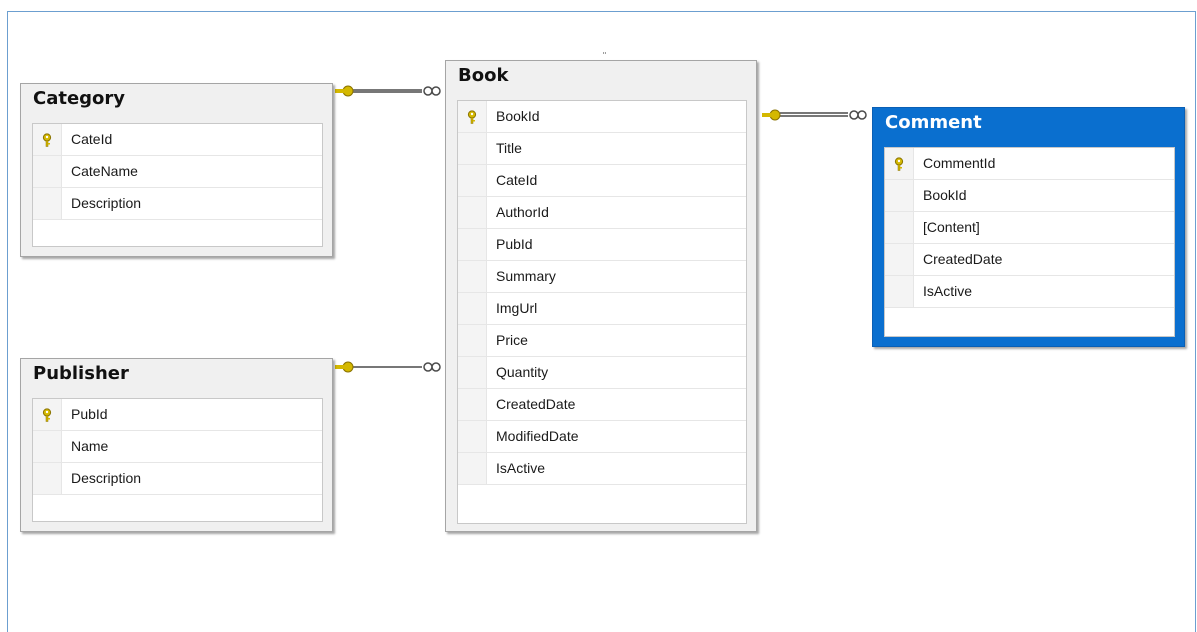 The image size is (1197, 632). I want to click on table-title: Category, so click(79, 98).